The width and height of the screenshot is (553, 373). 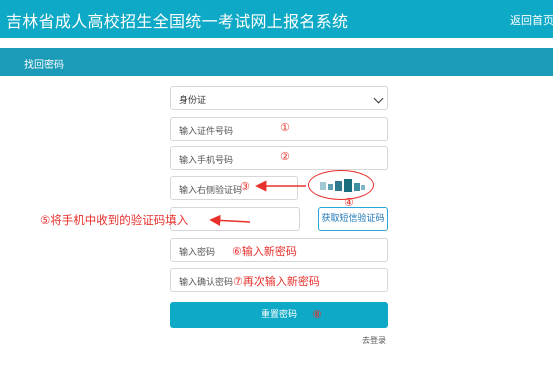 I want to click on annotation-step-1: ①, so click(x=285, y=127).